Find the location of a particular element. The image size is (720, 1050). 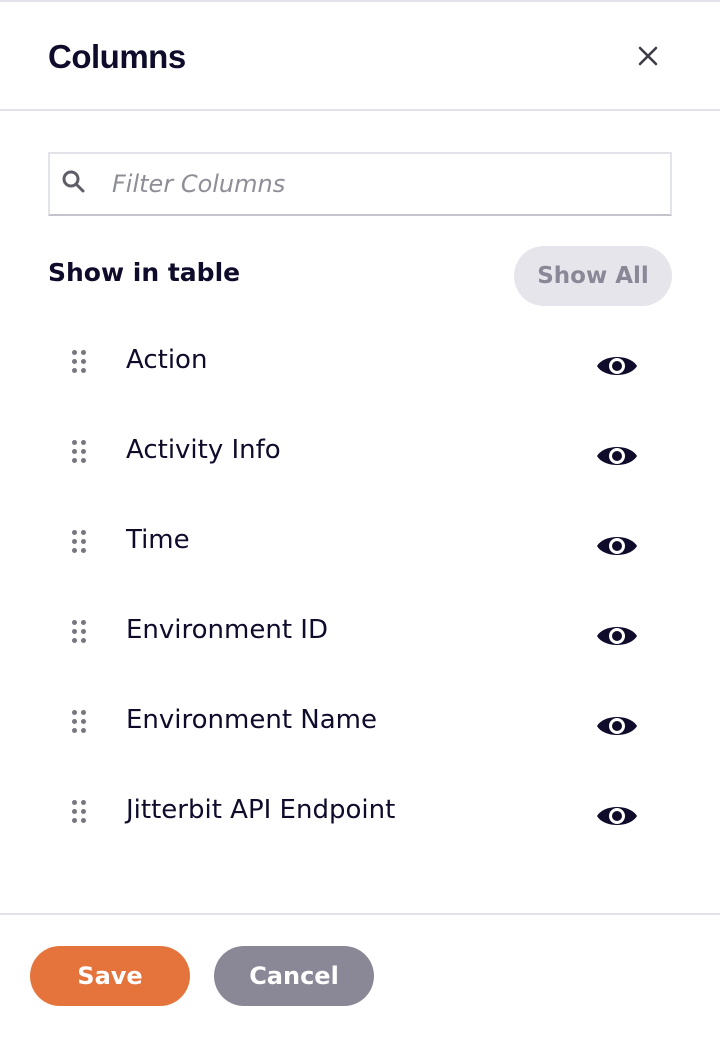

column-label: Activity Info is located at coordinates (203, 450).